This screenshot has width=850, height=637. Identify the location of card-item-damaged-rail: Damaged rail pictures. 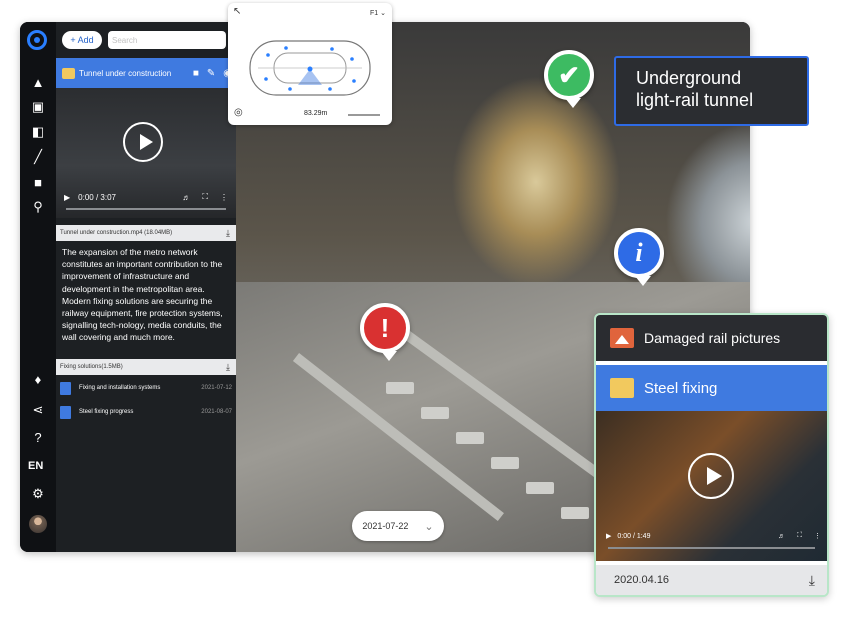
(711, 338).